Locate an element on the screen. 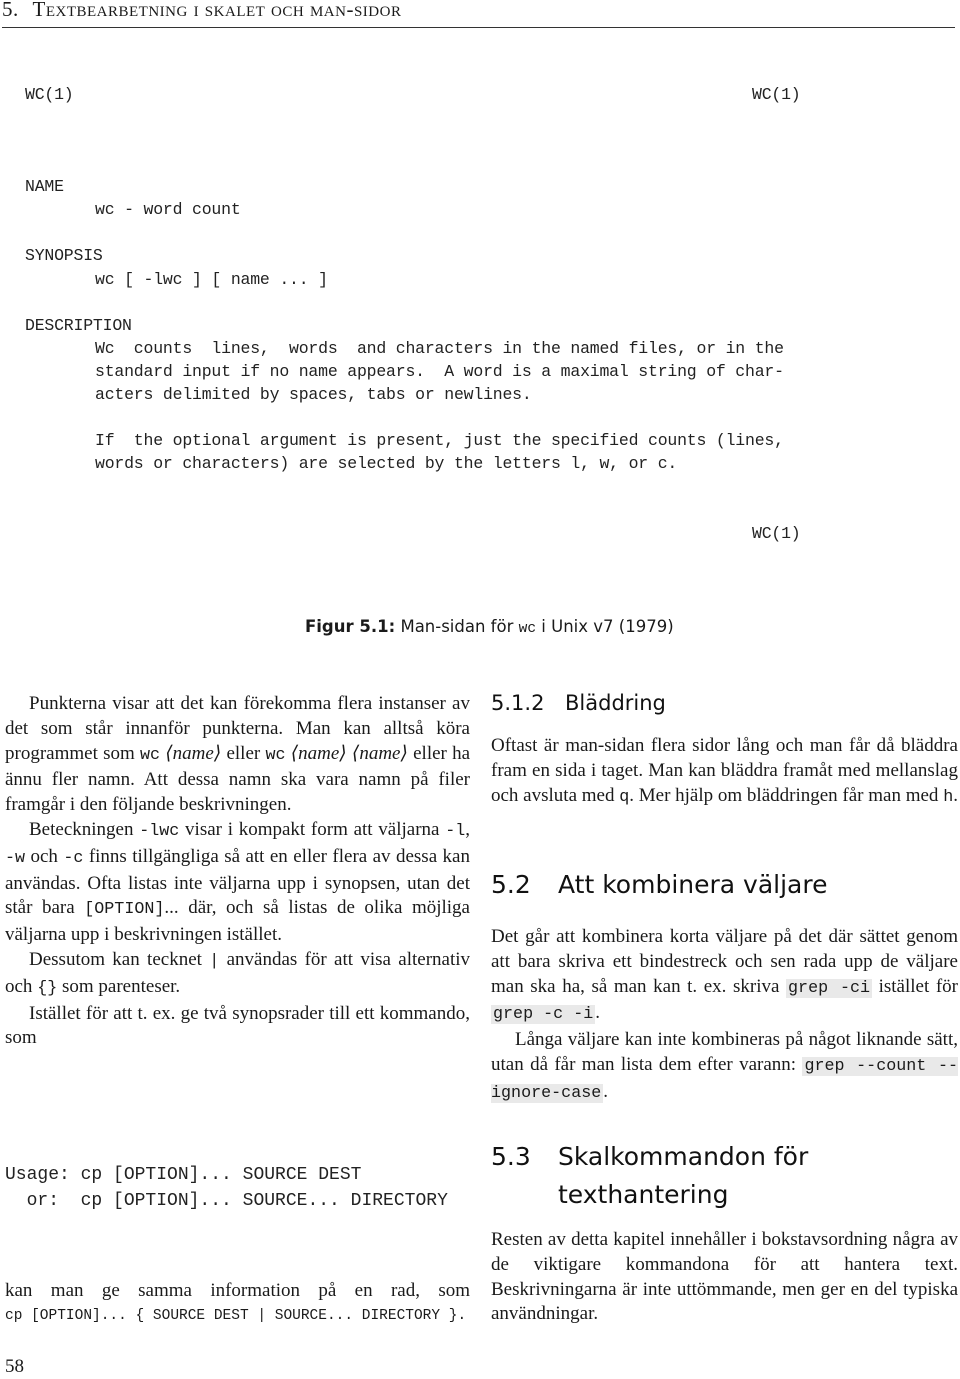 Image resolution: width=960 pixels, height=1379 pixels. man-header-left: WC(1) is located at coordinates (49, 94).